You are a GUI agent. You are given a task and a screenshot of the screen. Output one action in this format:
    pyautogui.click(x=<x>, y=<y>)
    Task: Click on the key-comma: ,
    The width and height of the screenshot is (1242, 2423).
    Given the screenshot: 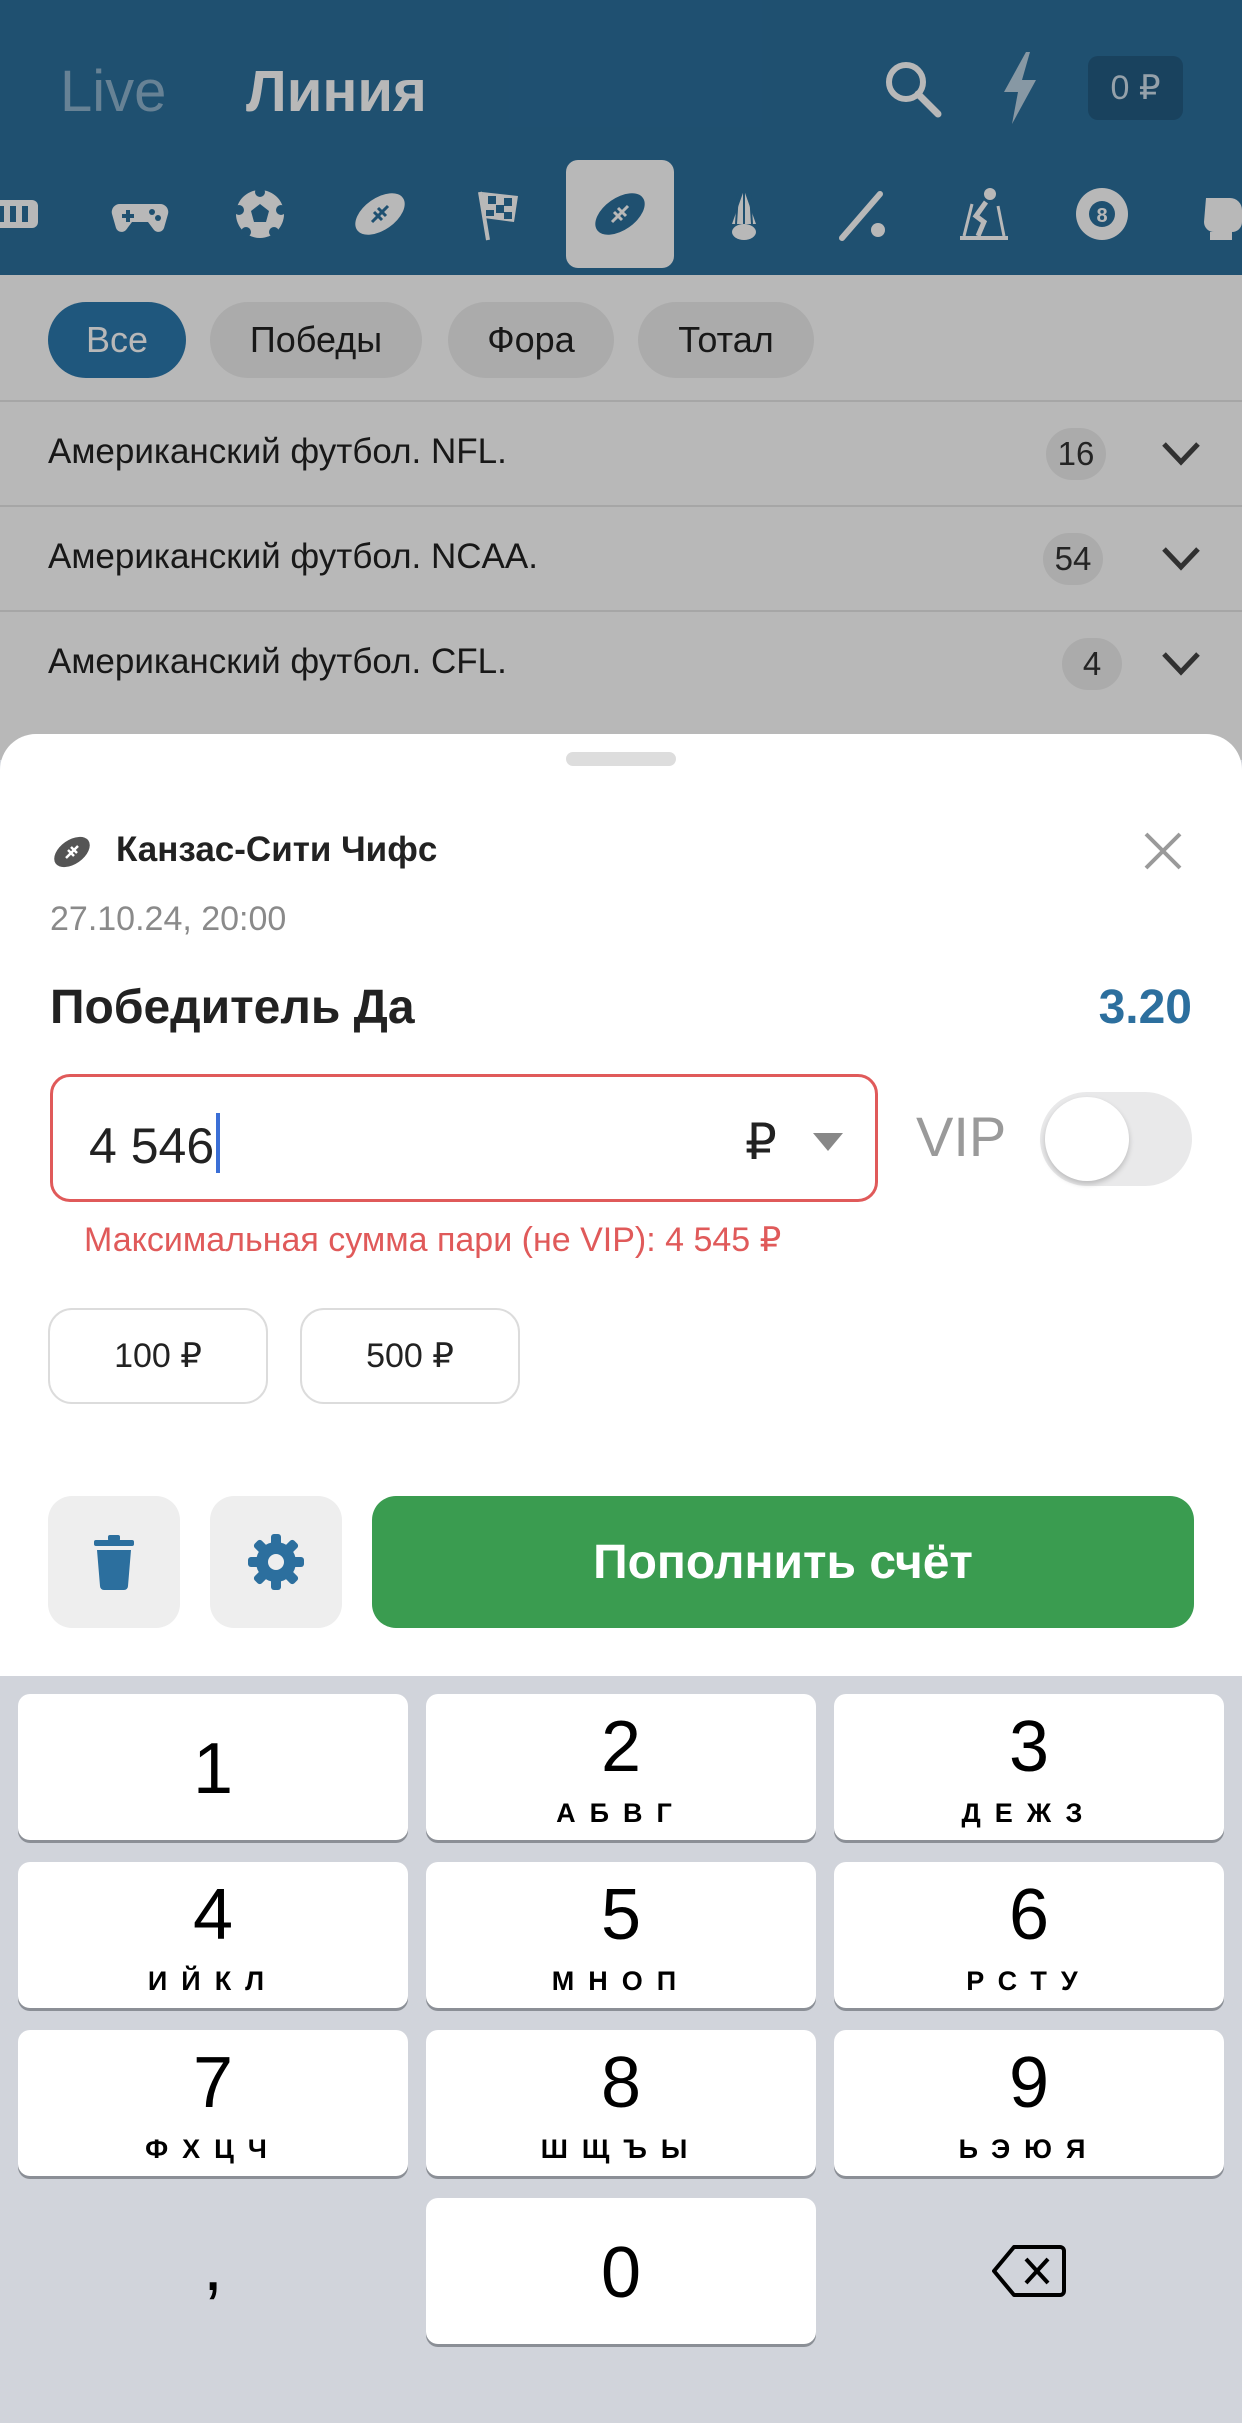 What is the action you would take?
    pyautogui.click(x=213, y=2271)
    